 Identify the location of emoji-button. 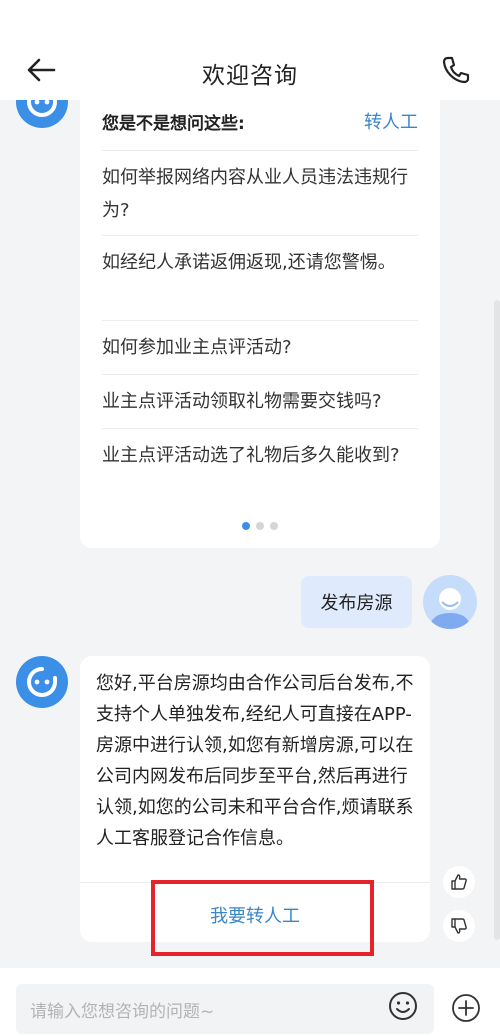
(403, 1006).